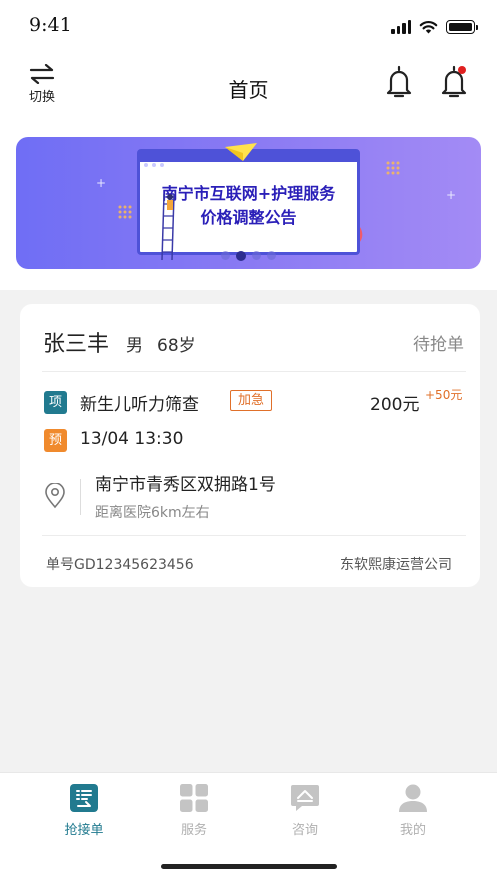 The image size is (497, 883). What do you see at coordinates (401, 27) in the screenshot?
I see `cellular-signal-icon` at bounding box center [401, 27].